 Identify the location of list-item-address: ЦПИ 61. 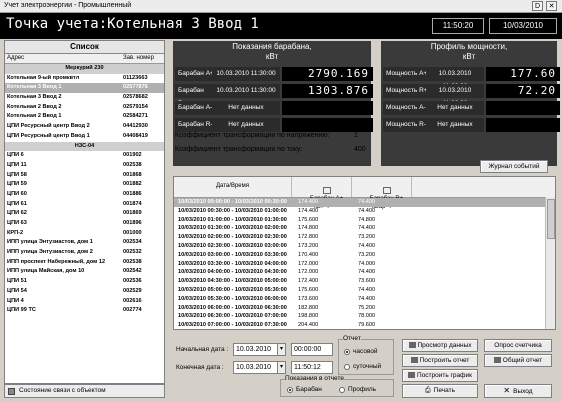
(17, 203).